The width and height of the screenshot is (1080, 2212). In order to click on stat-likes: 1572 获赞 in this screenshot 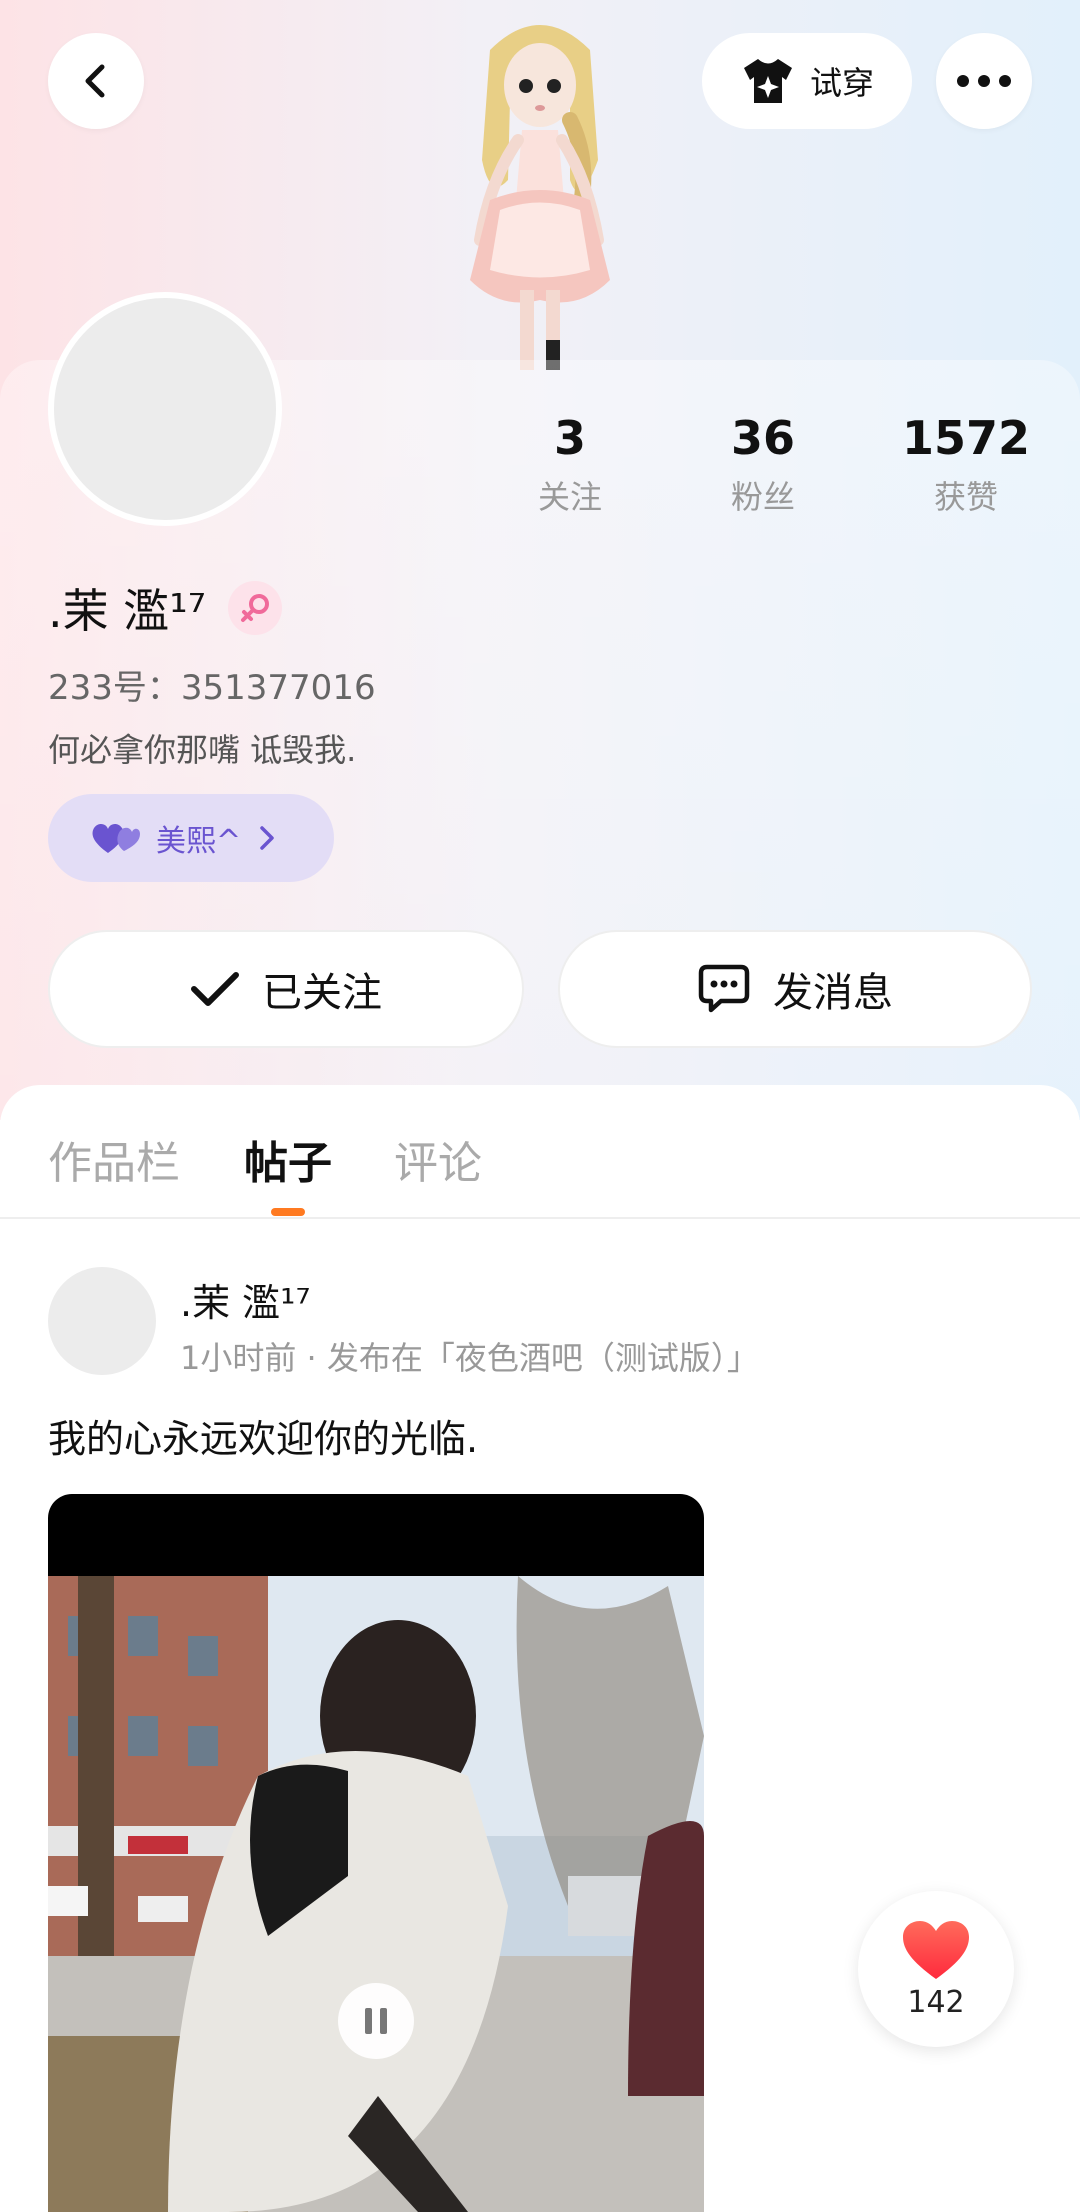, I will do `click(966, 464)`.